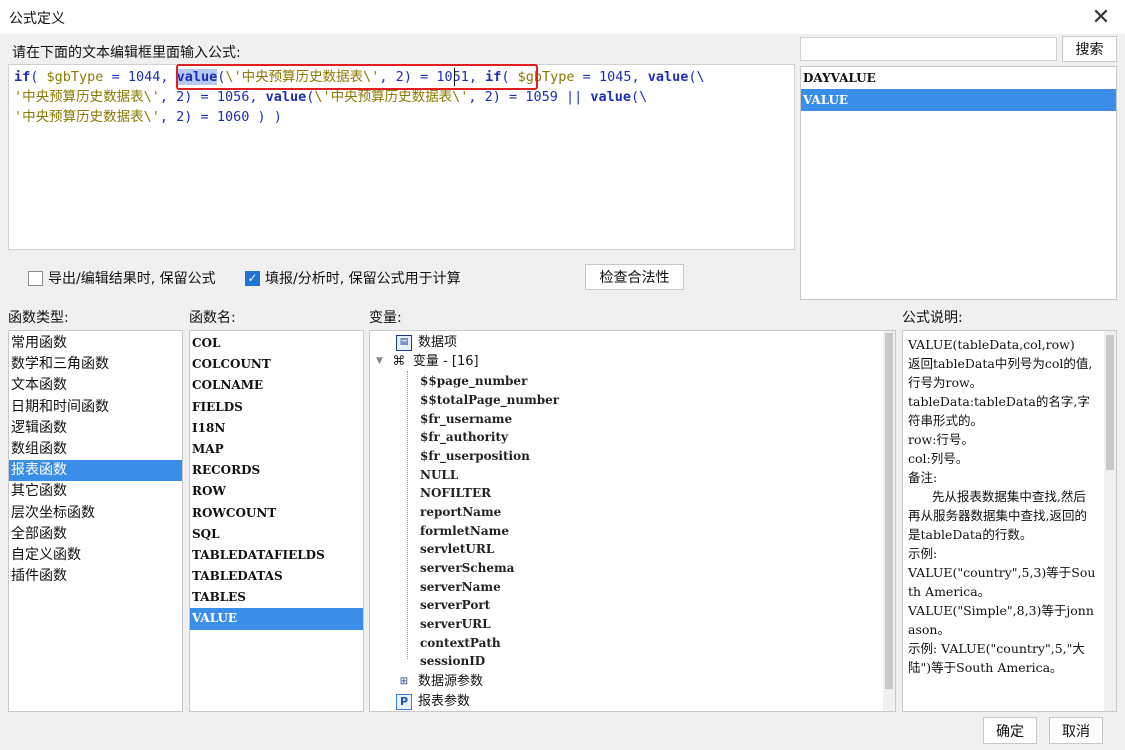  What do you see at coordinates (1101, 17) in the screenshot?
I see `close-icon: ✕` at bounding box center [1101, 17].